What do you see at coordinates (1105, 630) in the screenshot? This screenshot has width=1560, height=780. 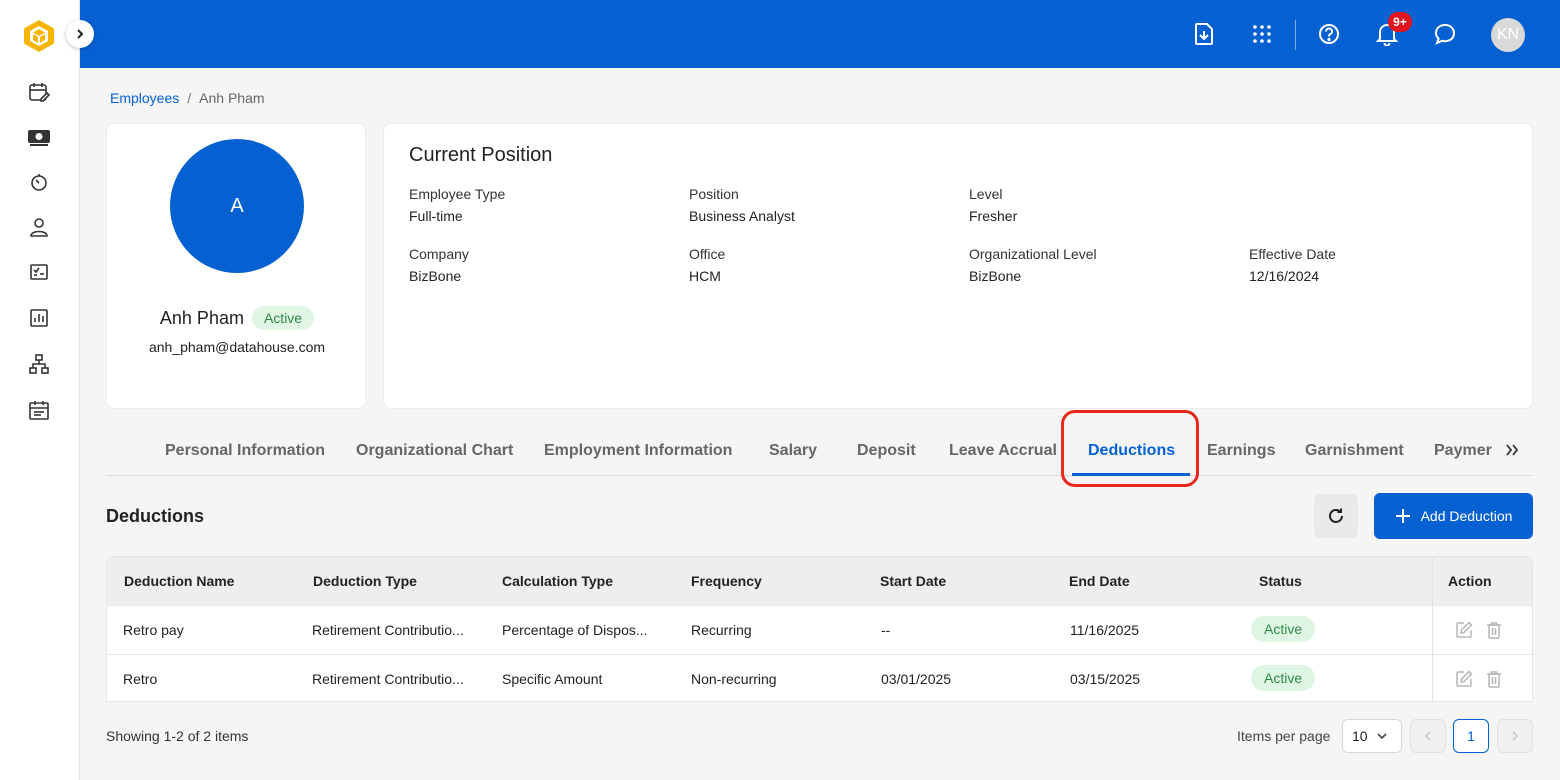 I see `cell-end-date: 11/16/2025` at bounding box center [1105, 630].